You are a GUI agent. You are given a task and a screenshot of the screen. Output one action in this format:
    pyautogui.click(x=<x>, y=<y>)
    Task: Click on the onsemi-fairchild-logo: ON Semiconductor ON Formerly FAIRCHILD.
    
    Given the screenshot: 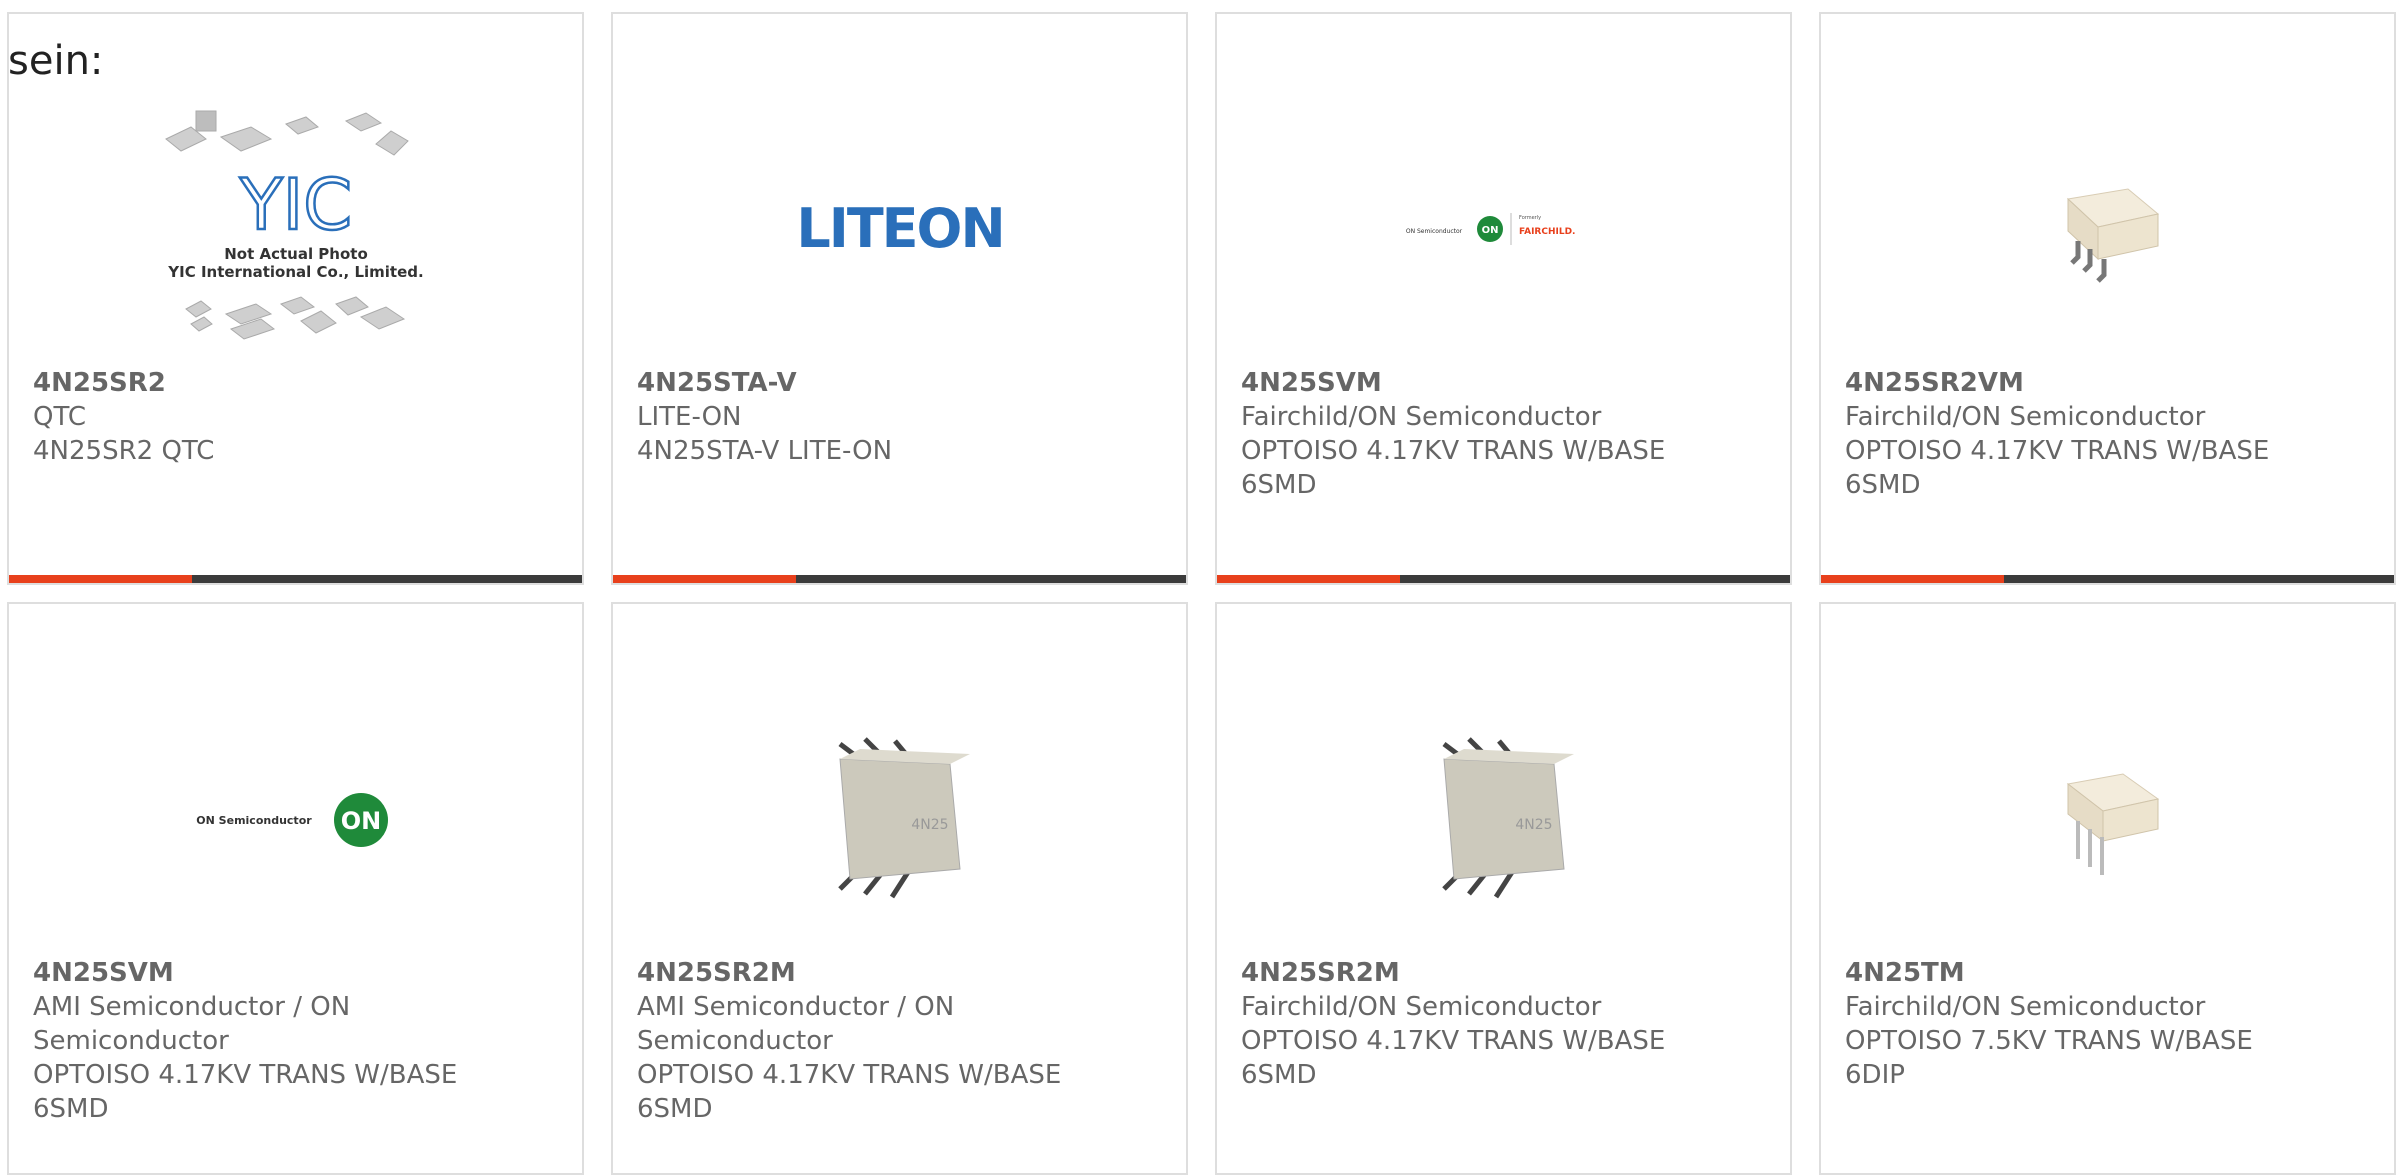 What is the action you would take?
    pyautogui.click(x=1490, y=229)
    